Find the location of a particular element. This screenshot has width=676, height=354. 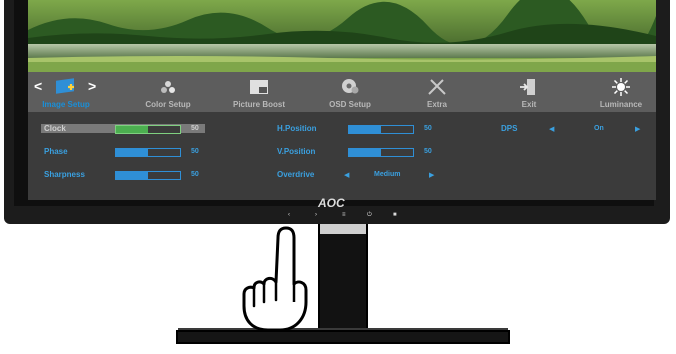

tab-exit: Exit is located at coordinates (529, 92).